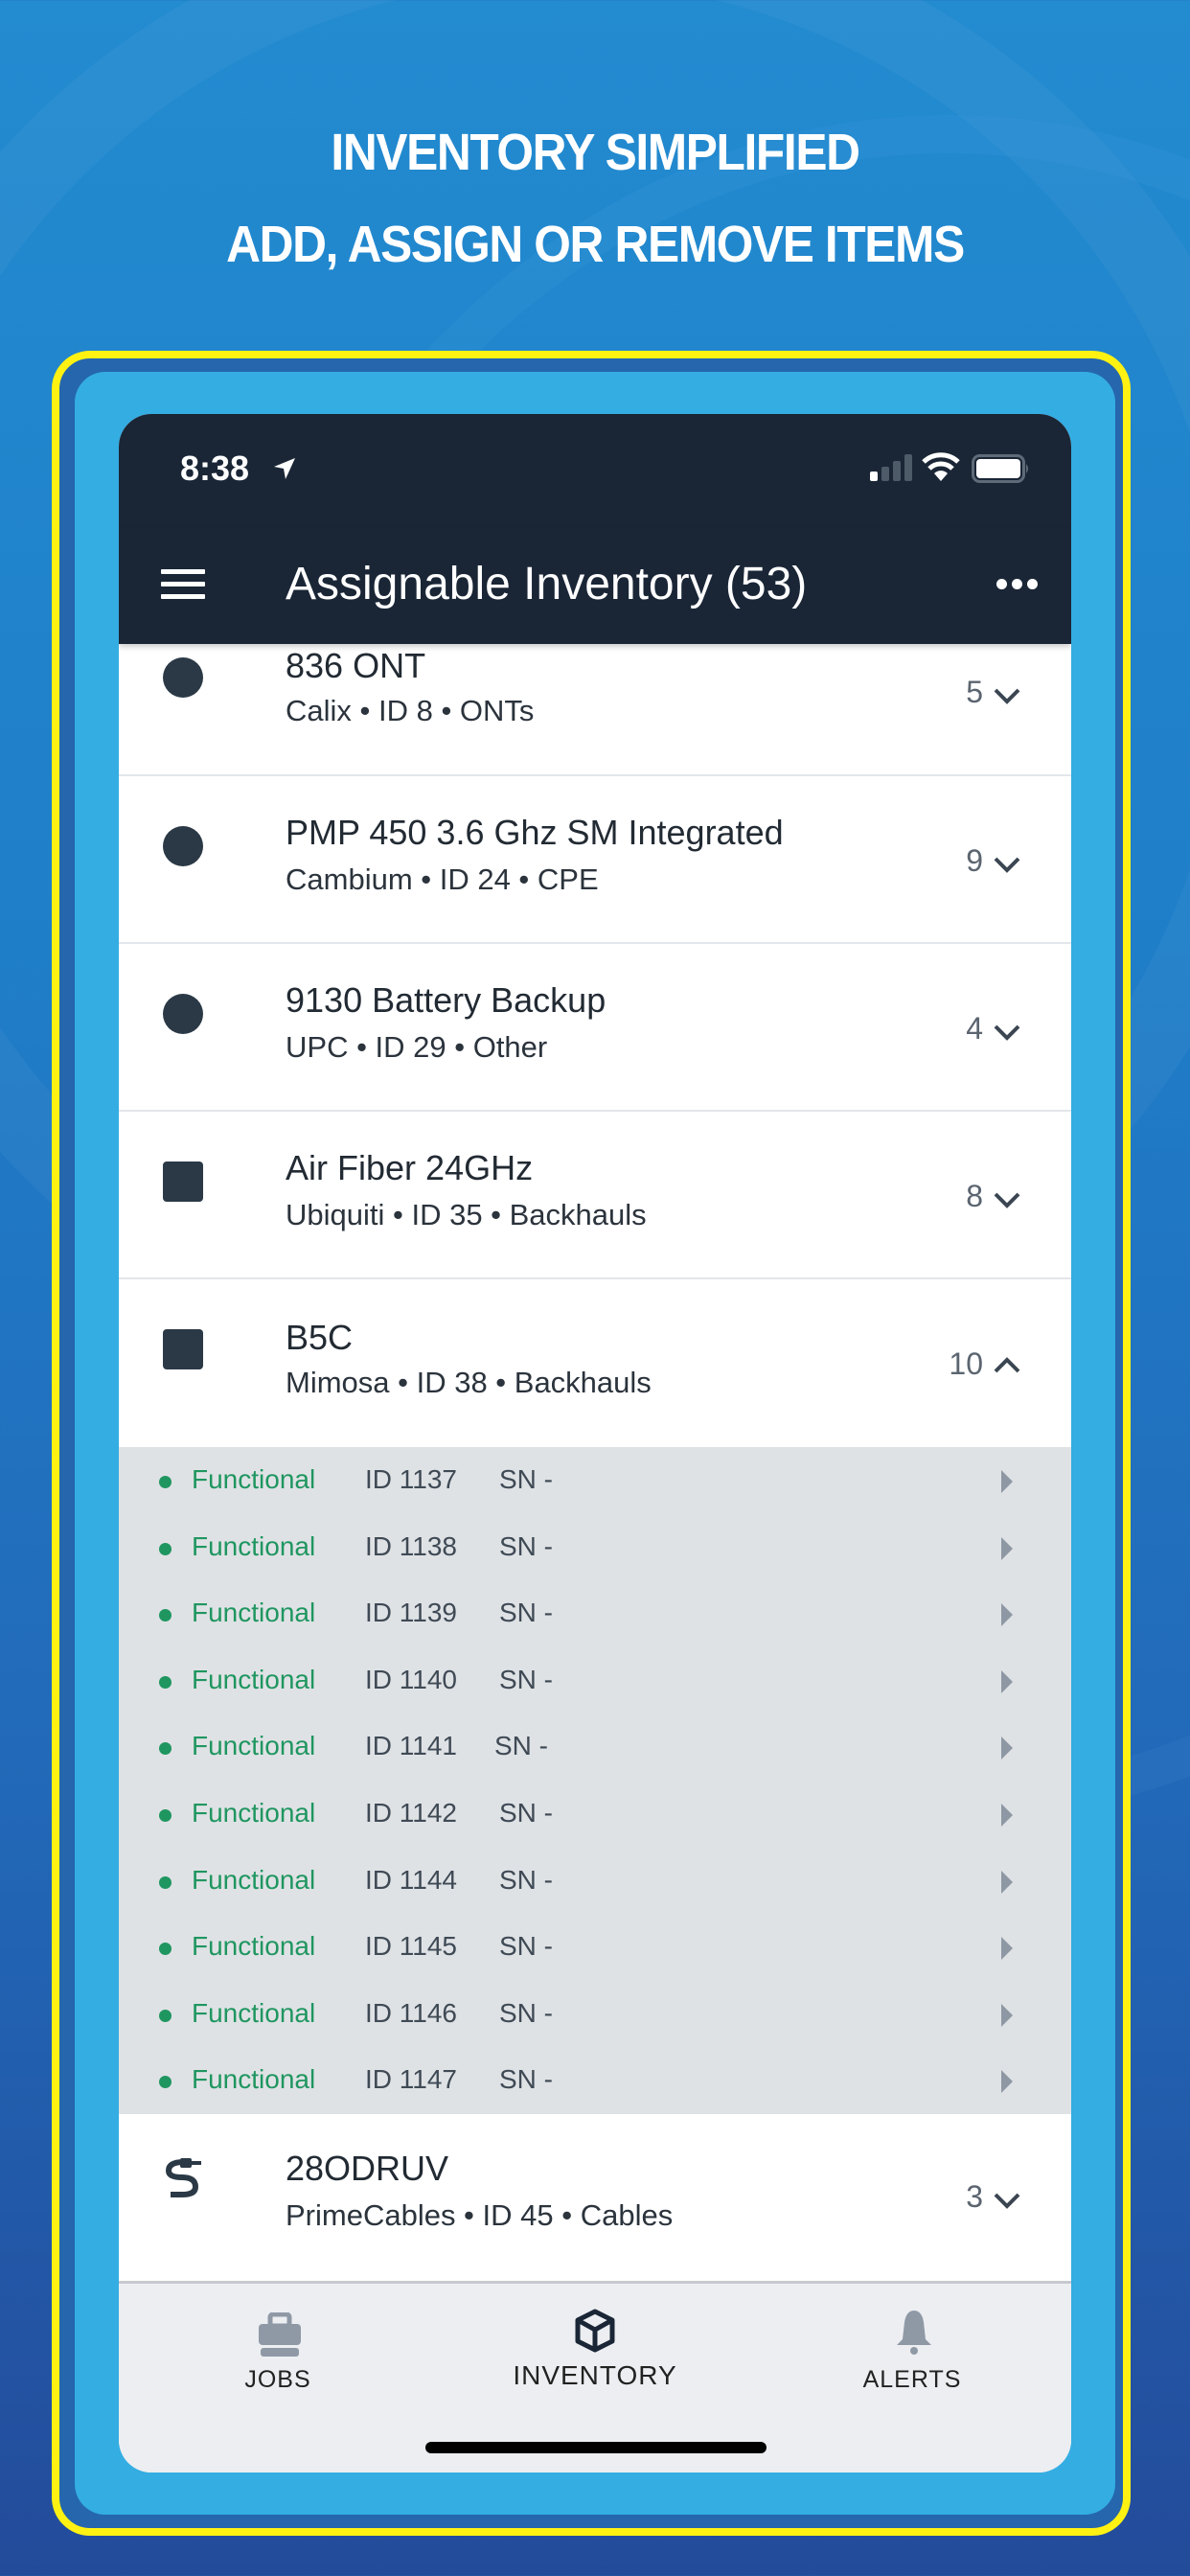 The width and height of the screenshot is (1190, 2576). I want to click on inventory-item: 28ODRUV PrimeCables • ID 45 • Cables 3, so click(595, 2195).